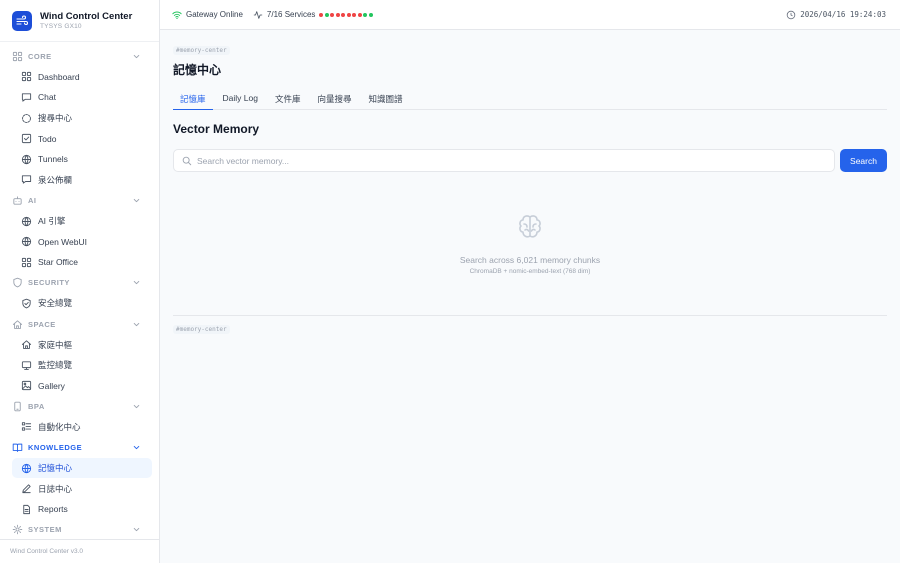 This screenshot has width=900, height=563. What do you see at coordinates (82, 221) in the screenshot?
I see `sidebar-item-ai-0: AI 引擎` at bounding box center [82, 221].